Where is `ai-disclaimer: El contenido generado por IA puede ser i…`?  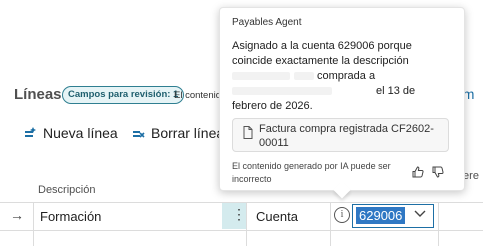
ai-disclaimer: El contenido generado por IA puede ser i… is located at coordinates (311, 172).